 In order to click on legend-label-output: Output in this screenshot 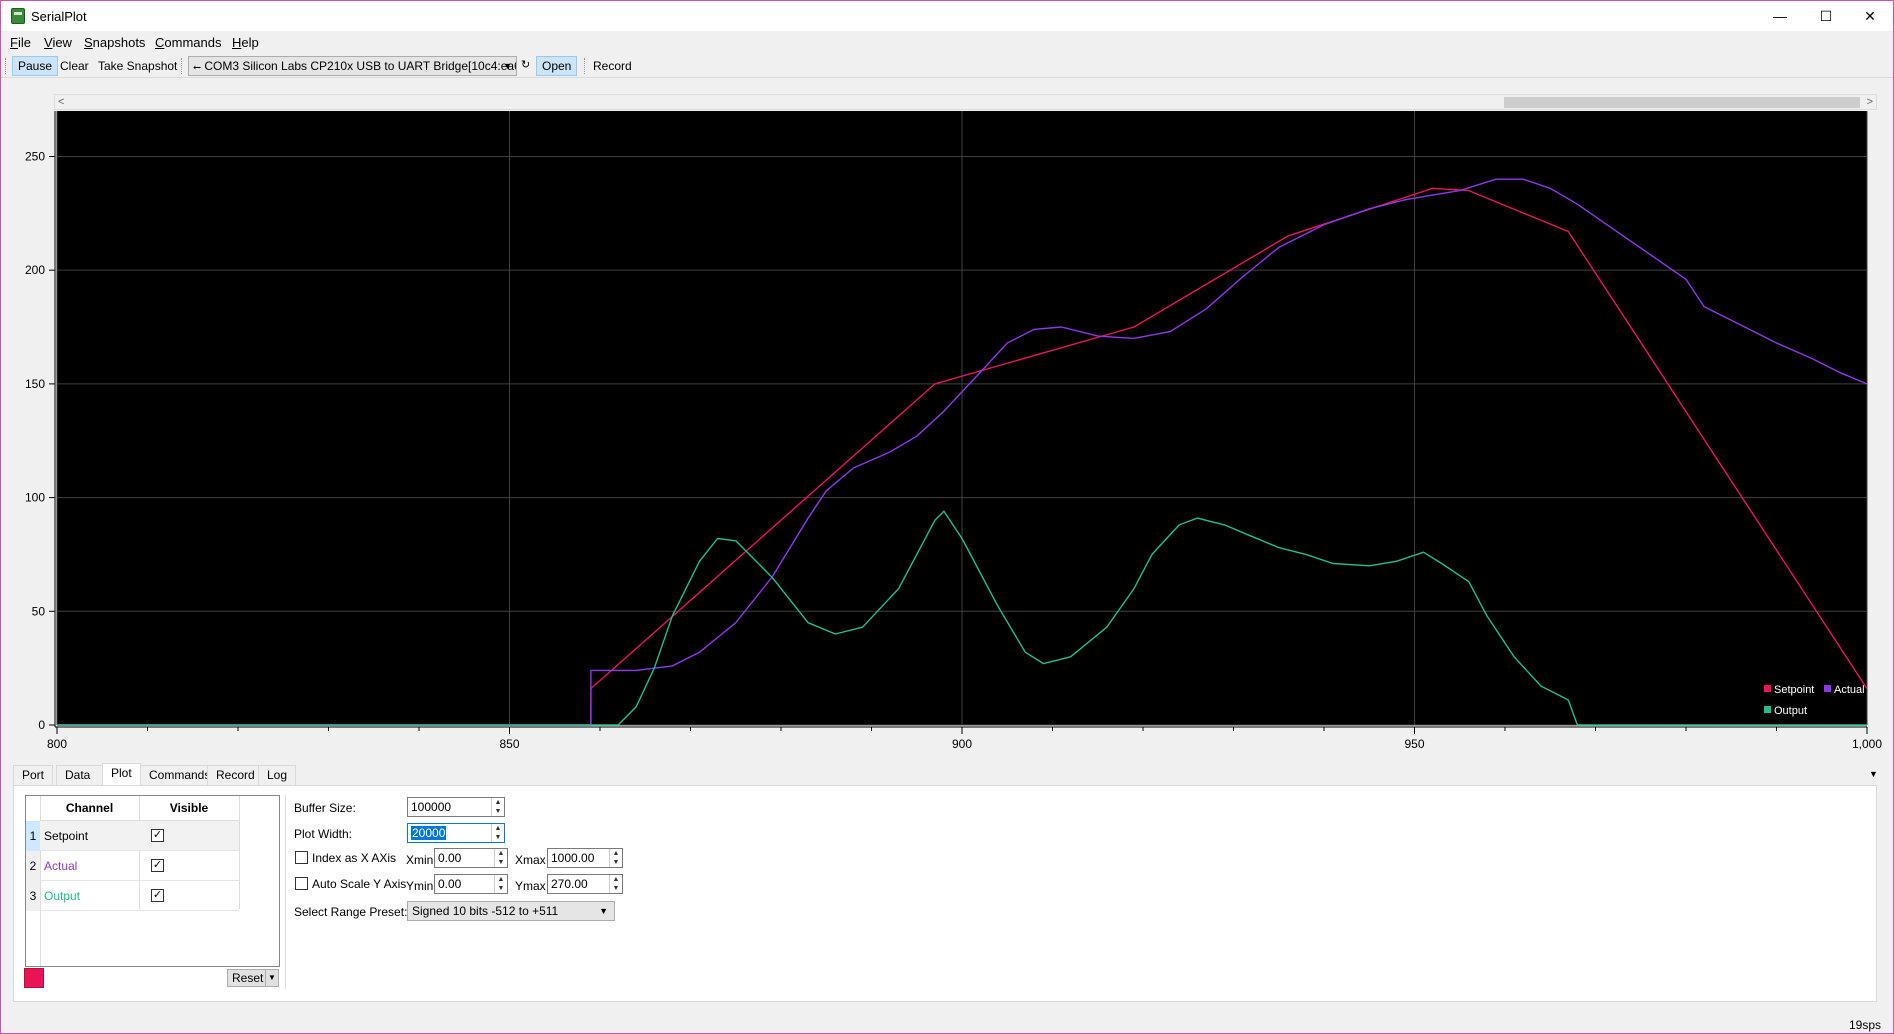, I will do `click(1790, 711)`.